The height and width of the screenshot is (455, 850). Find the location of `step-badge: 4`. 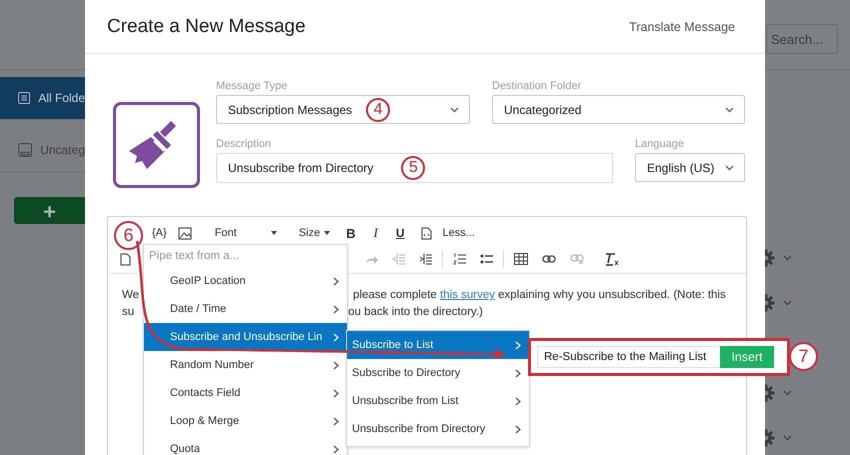

step-badge: 4 is located at coordinates (378, 110).